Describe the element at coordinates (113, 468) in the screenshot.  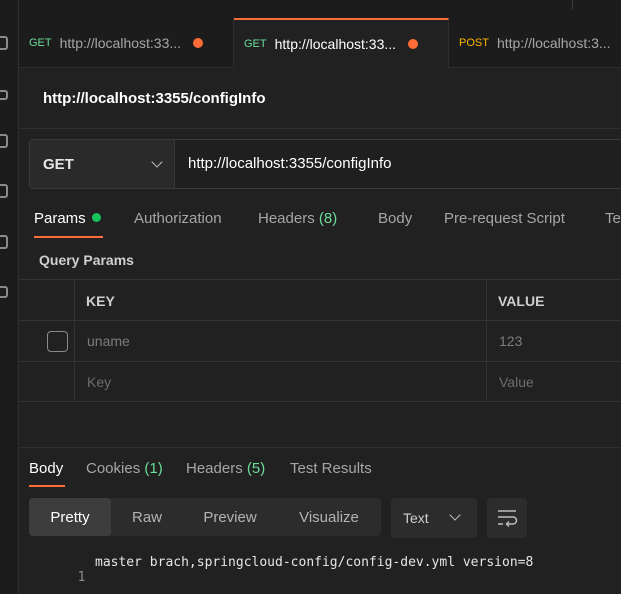
I see `resp-tab-cookies-label: Cookies` at that location.